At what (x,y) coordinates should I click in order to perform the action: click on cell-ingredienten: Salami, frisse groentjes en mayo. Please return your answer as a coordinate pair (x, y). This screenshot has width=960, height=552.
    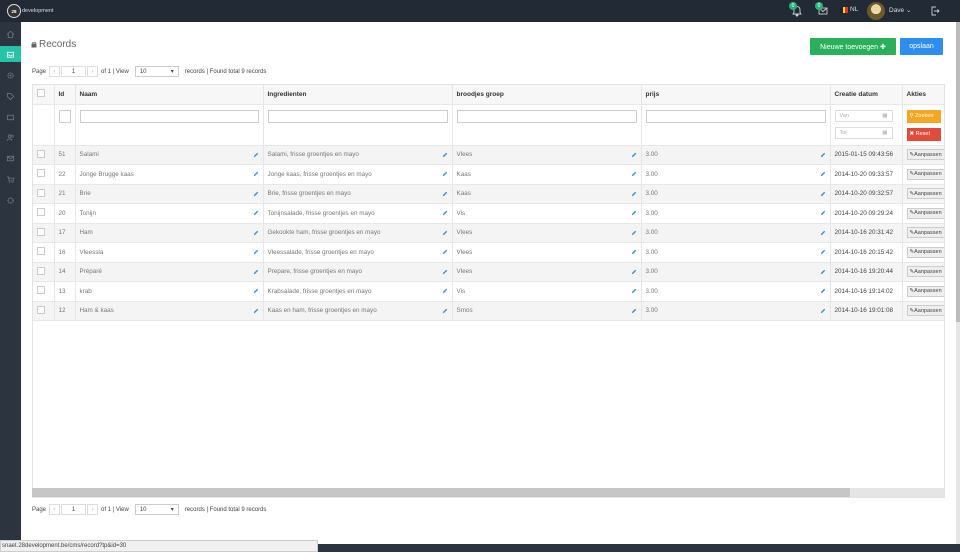
    Looking at the image, I should click on (358, 155).